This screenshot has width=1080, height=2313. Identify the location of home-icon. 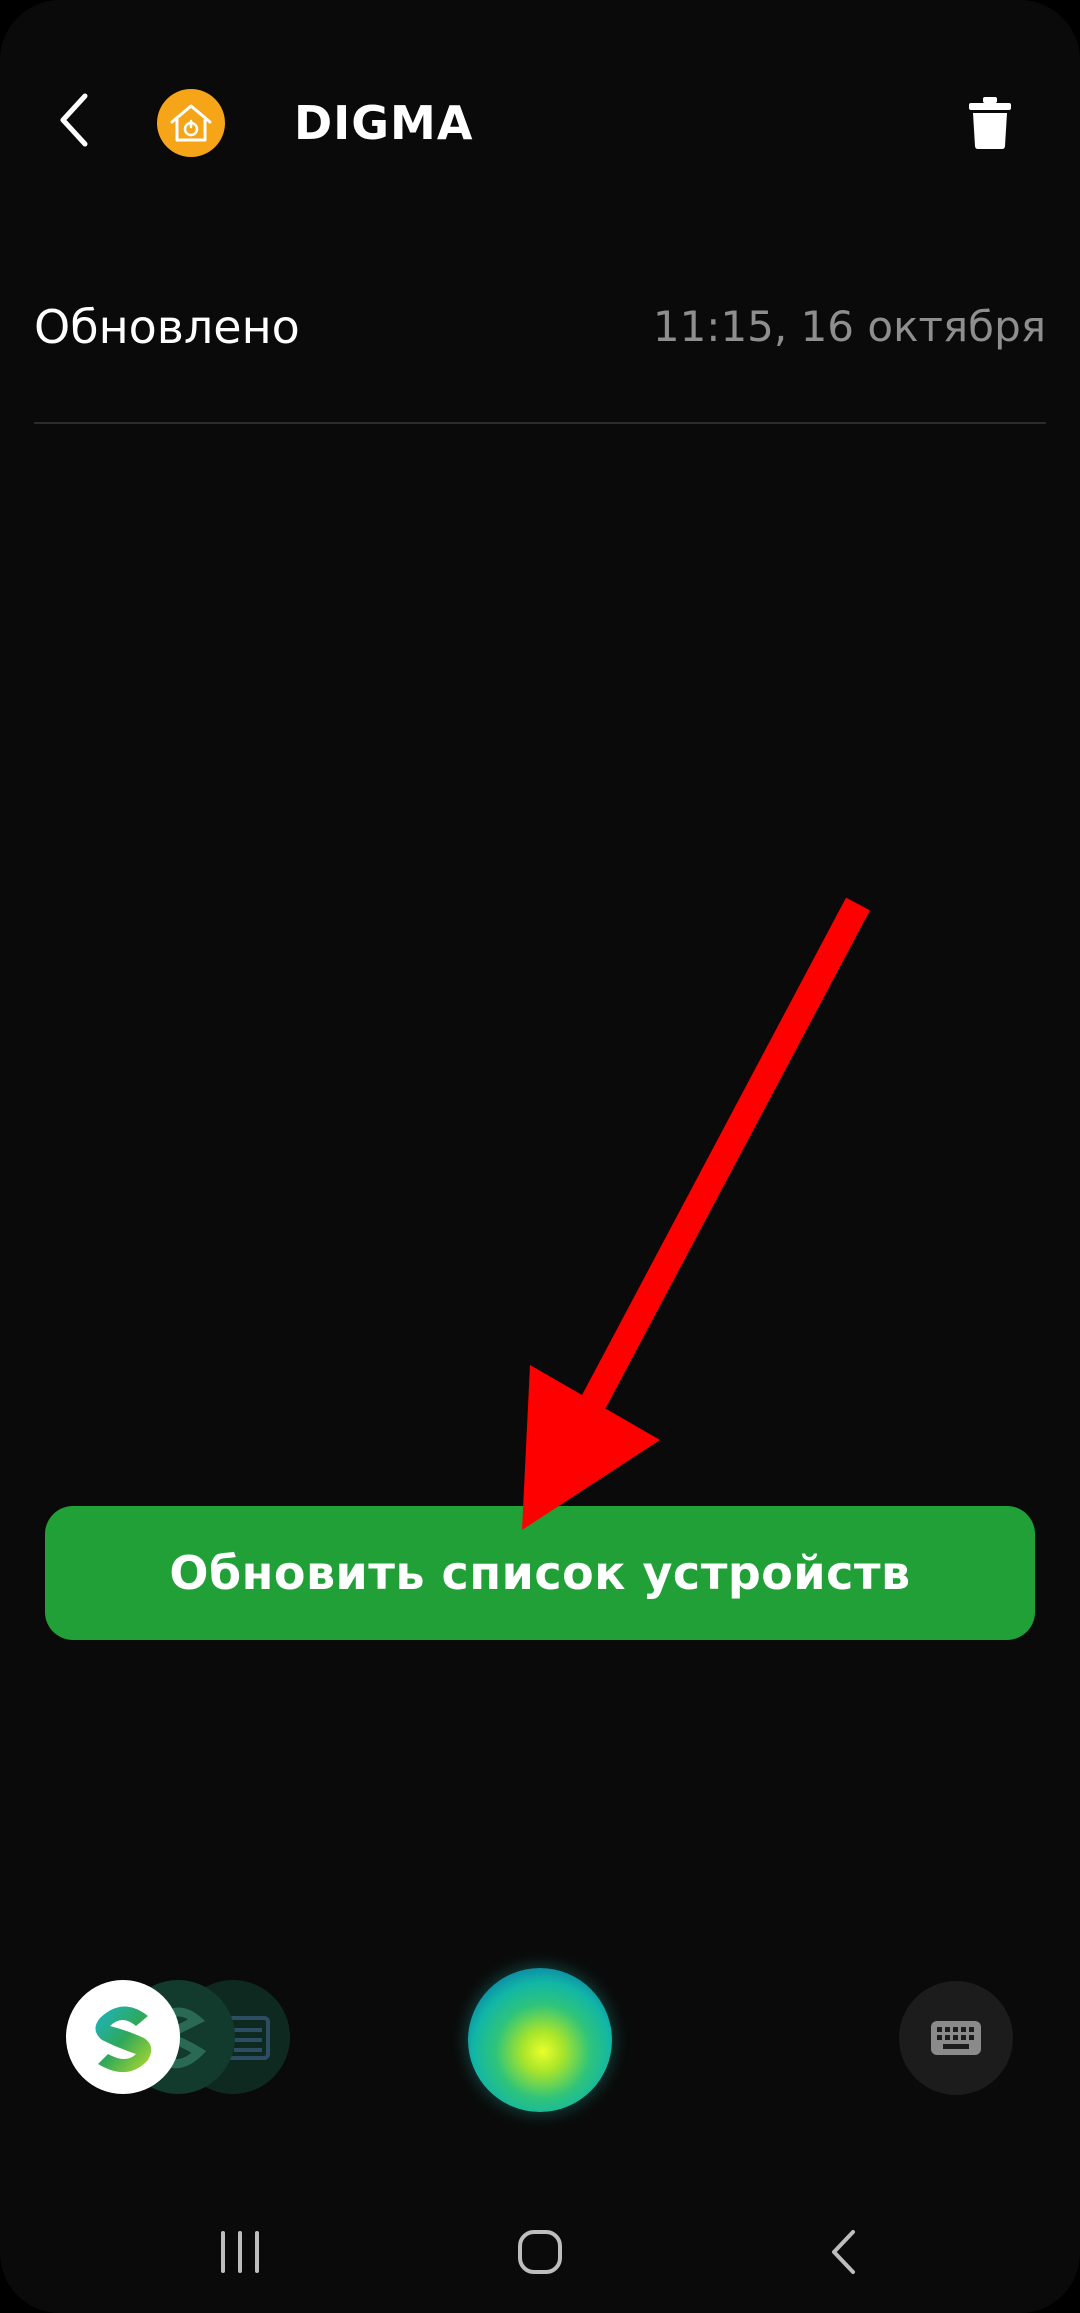
(540, 2252).